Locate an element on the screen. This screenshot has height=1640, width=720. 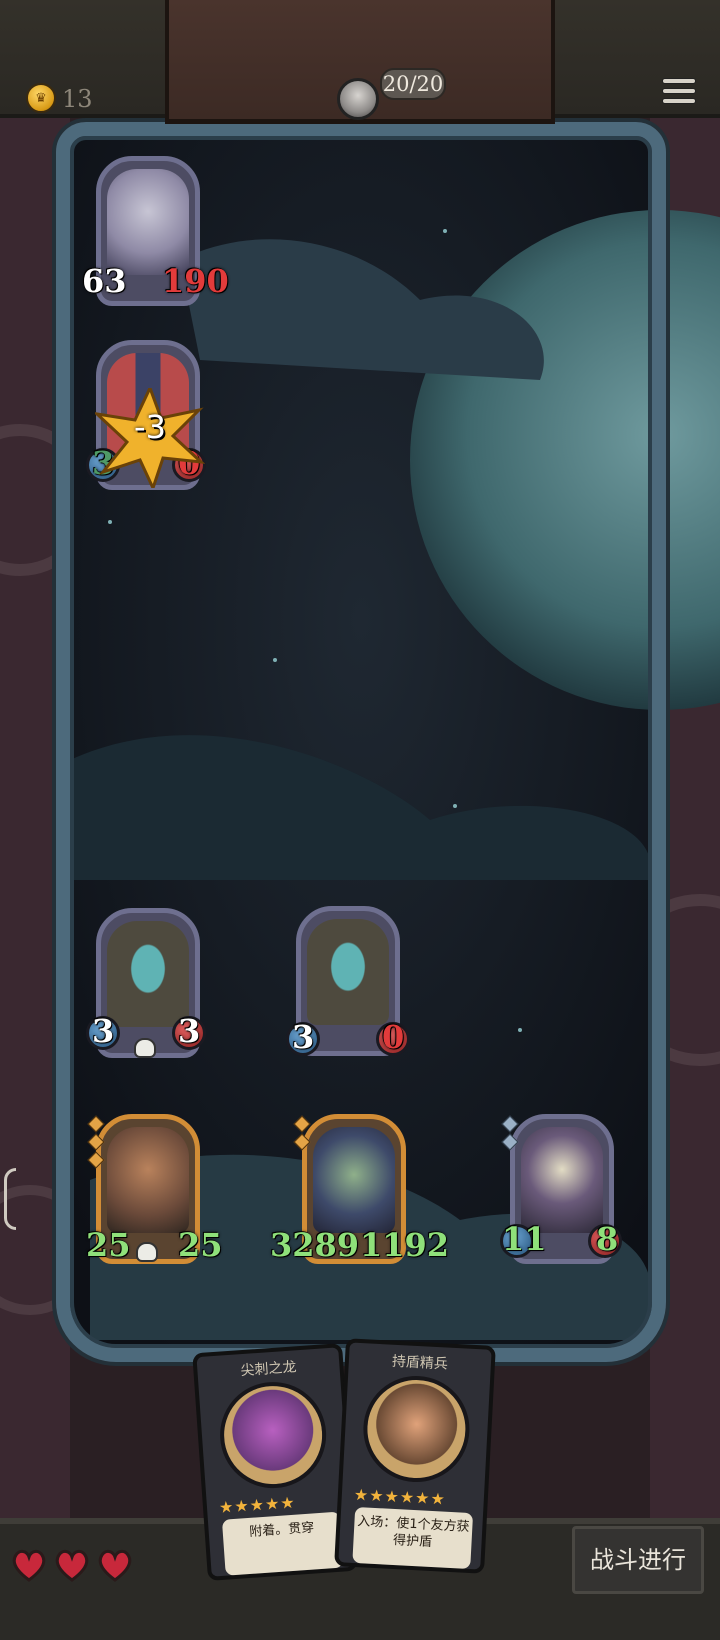
player-unit-pirate: 3289 1192 is located at coordinates (359, 1194).